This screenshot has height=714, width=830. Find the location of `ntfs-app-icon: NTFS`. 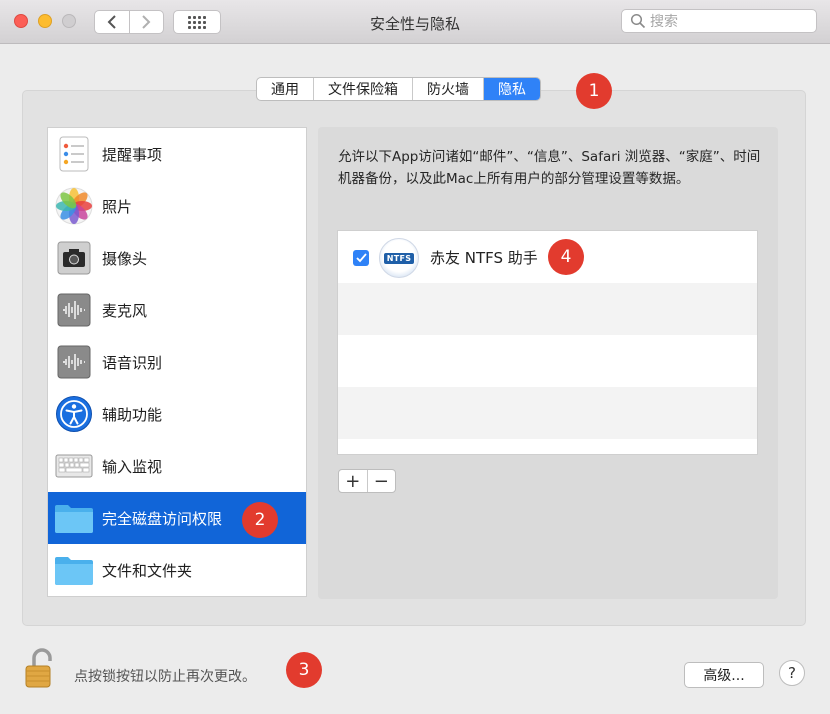

ntfs-app-icon: NTFS is located at coordinates (399, 258).